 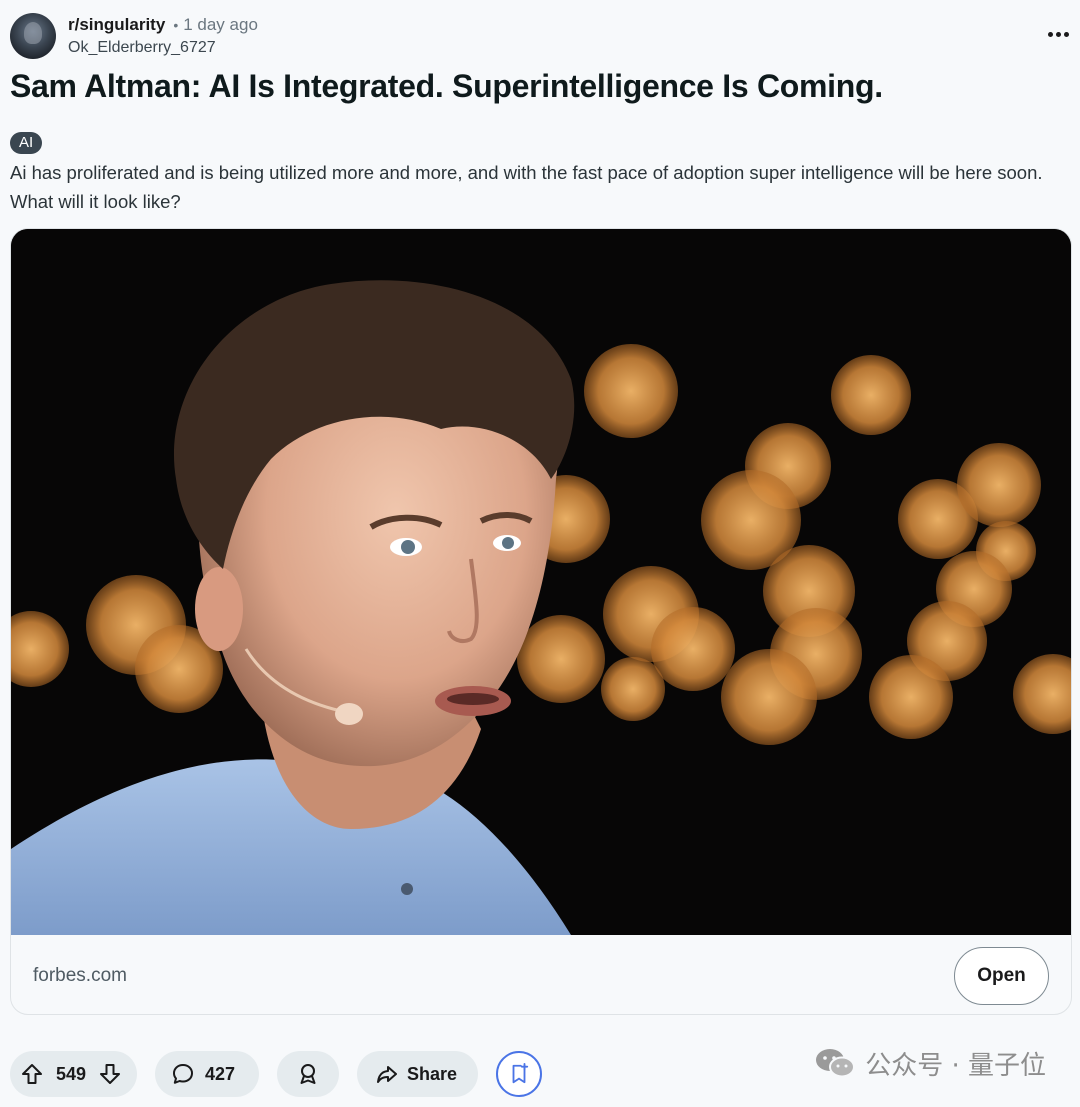 I want to click on downvote-button, so click(x=110, y=1074).